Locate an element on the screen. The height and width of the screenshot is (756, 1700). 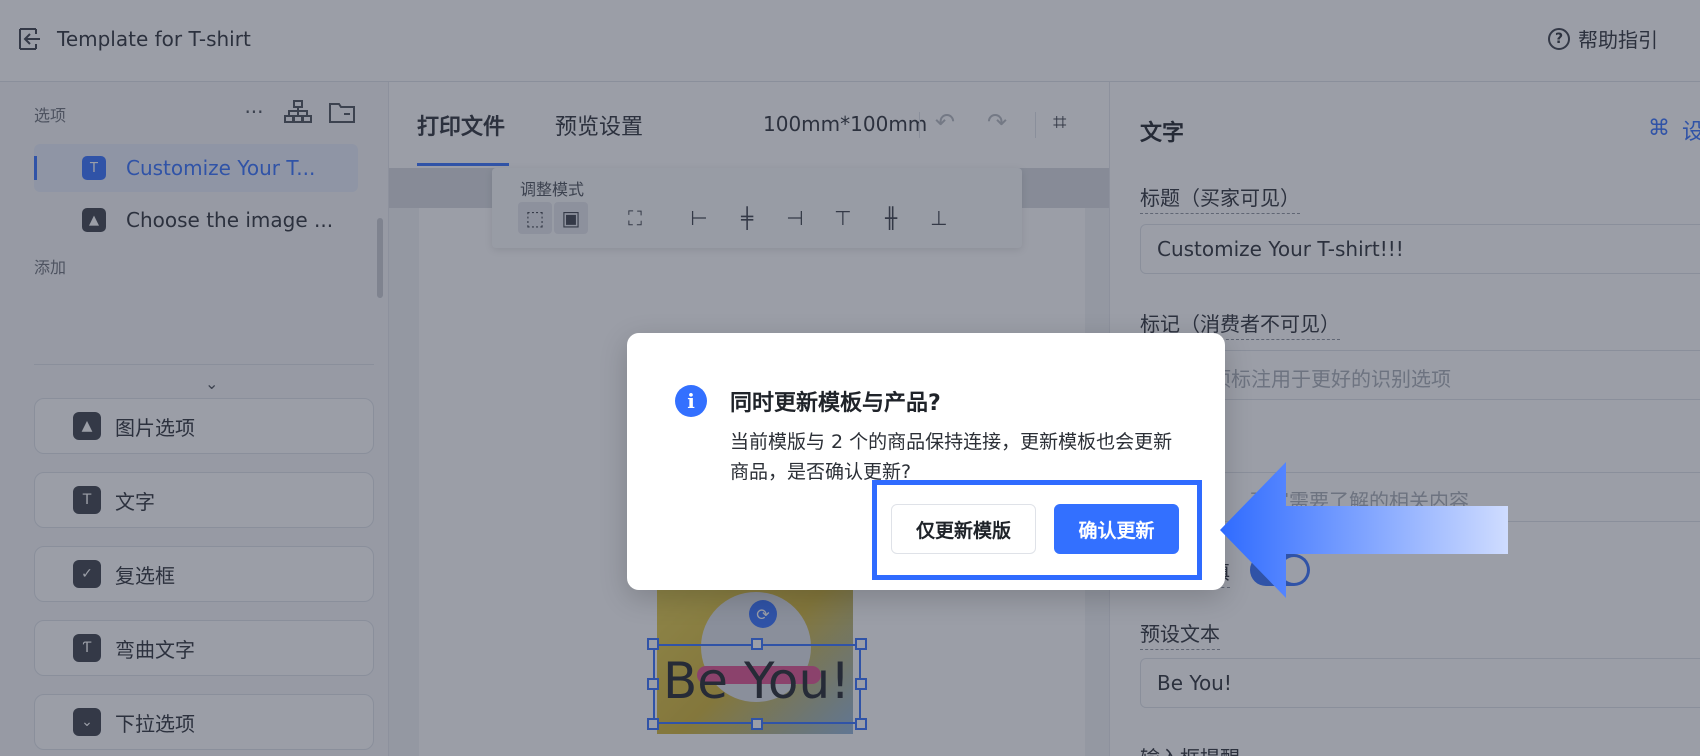
update-template-only-button: 仅更新模版 is located at coordinates (963, 529).